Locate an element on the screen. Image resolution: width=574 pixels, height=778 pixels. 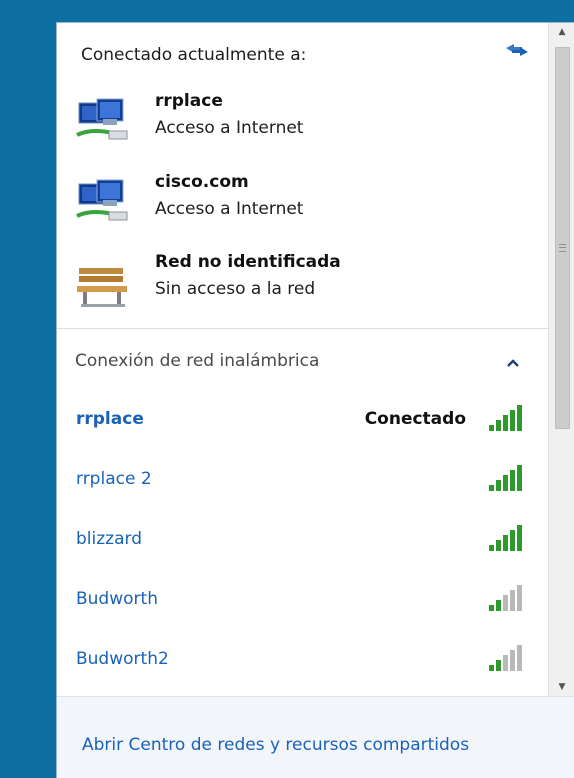
scrollbar-grip-icon is located at coordinates (562, 248).